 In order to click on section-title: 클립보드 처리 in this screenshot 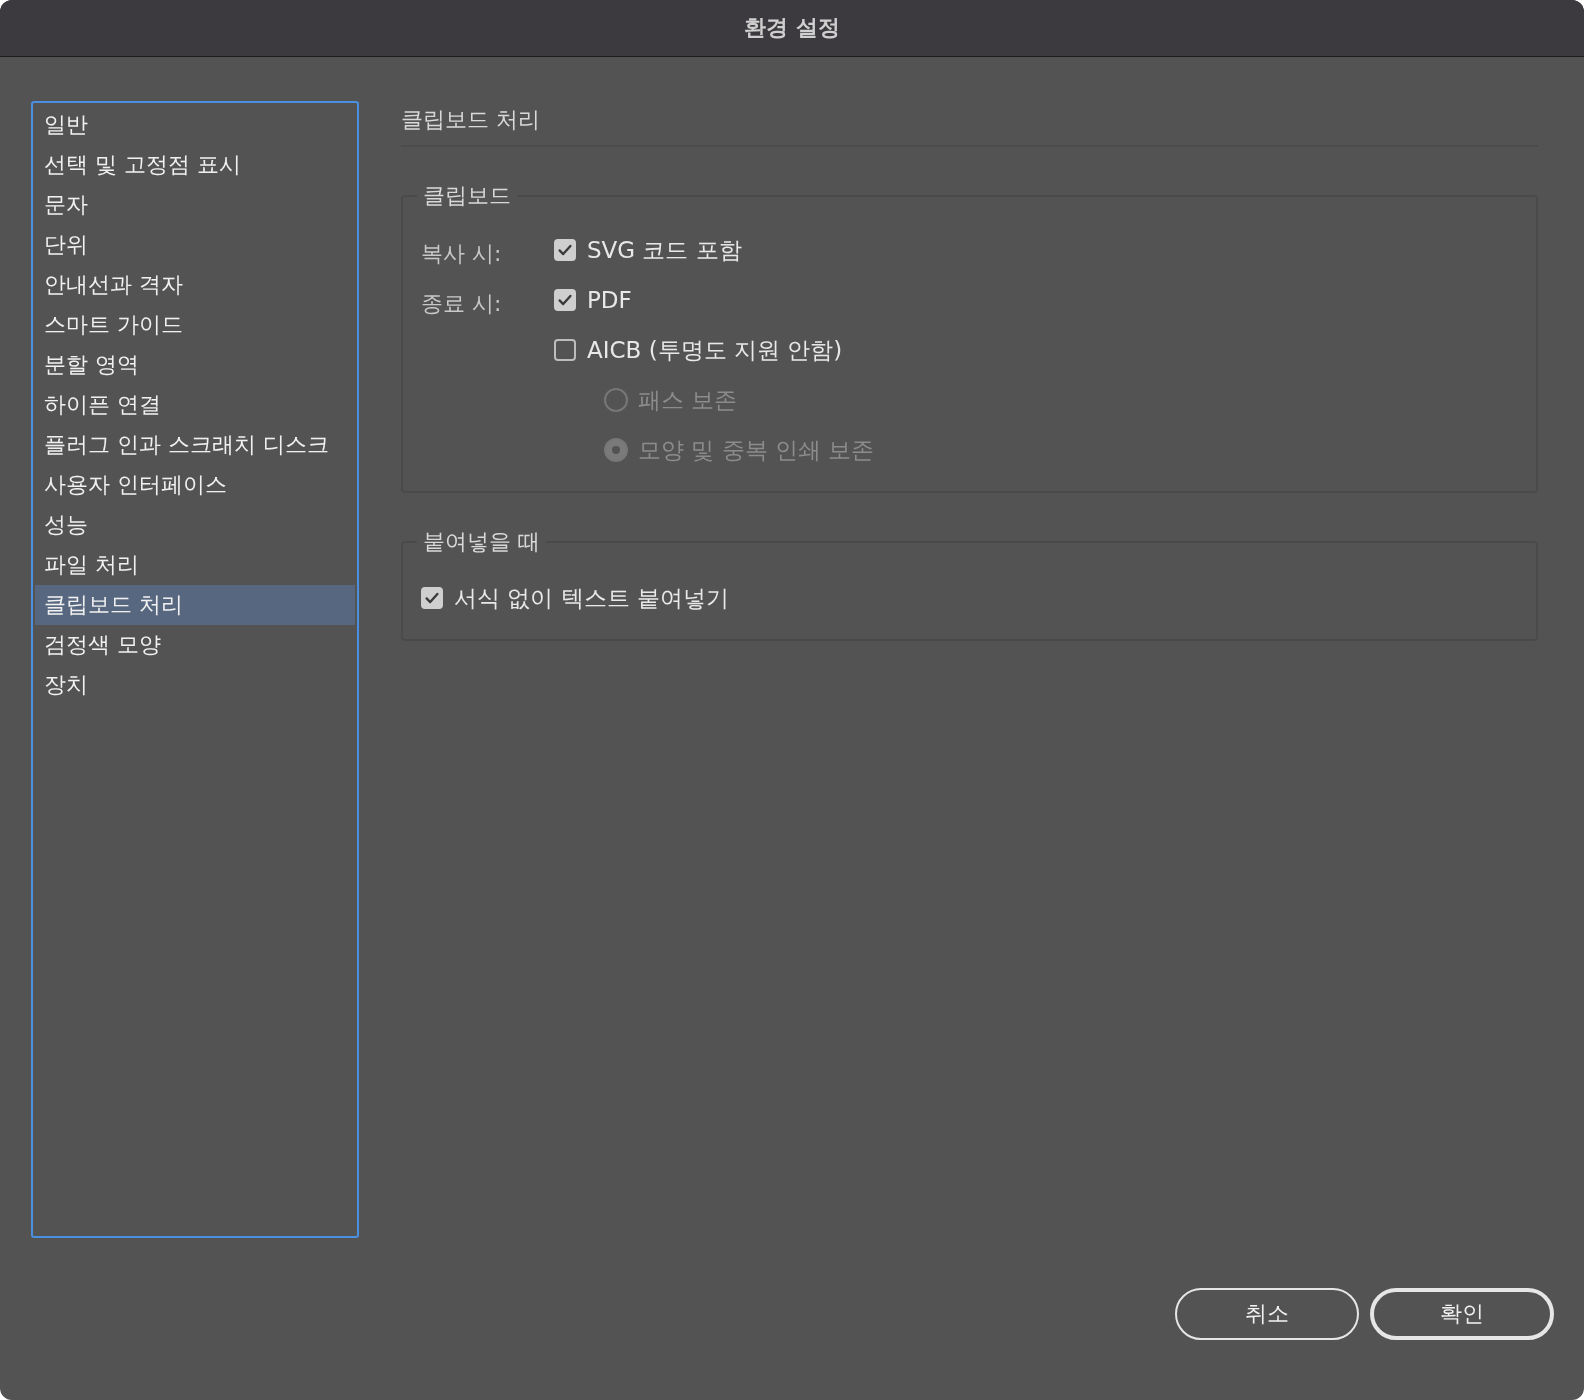, I will do `click(969, 124)`.